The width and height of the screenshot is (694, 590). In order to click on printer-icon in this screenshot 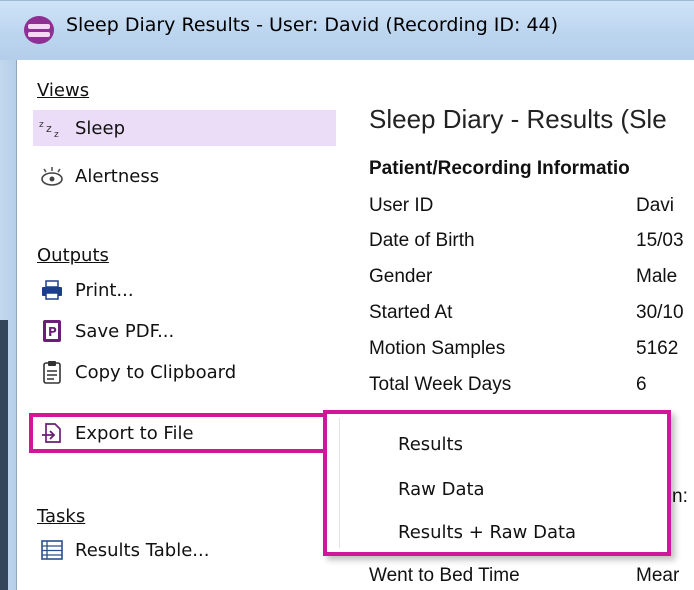, I will do `click(52, 290)`.